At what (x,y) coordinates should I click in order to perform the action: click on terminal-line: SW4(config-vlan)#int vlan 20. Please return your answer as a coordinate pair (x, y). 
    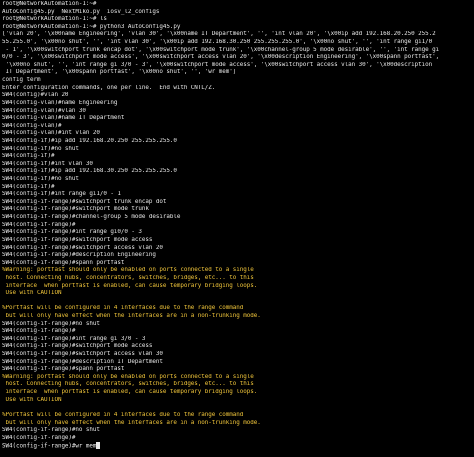
    Looking at the image, I should click on (238, 134).